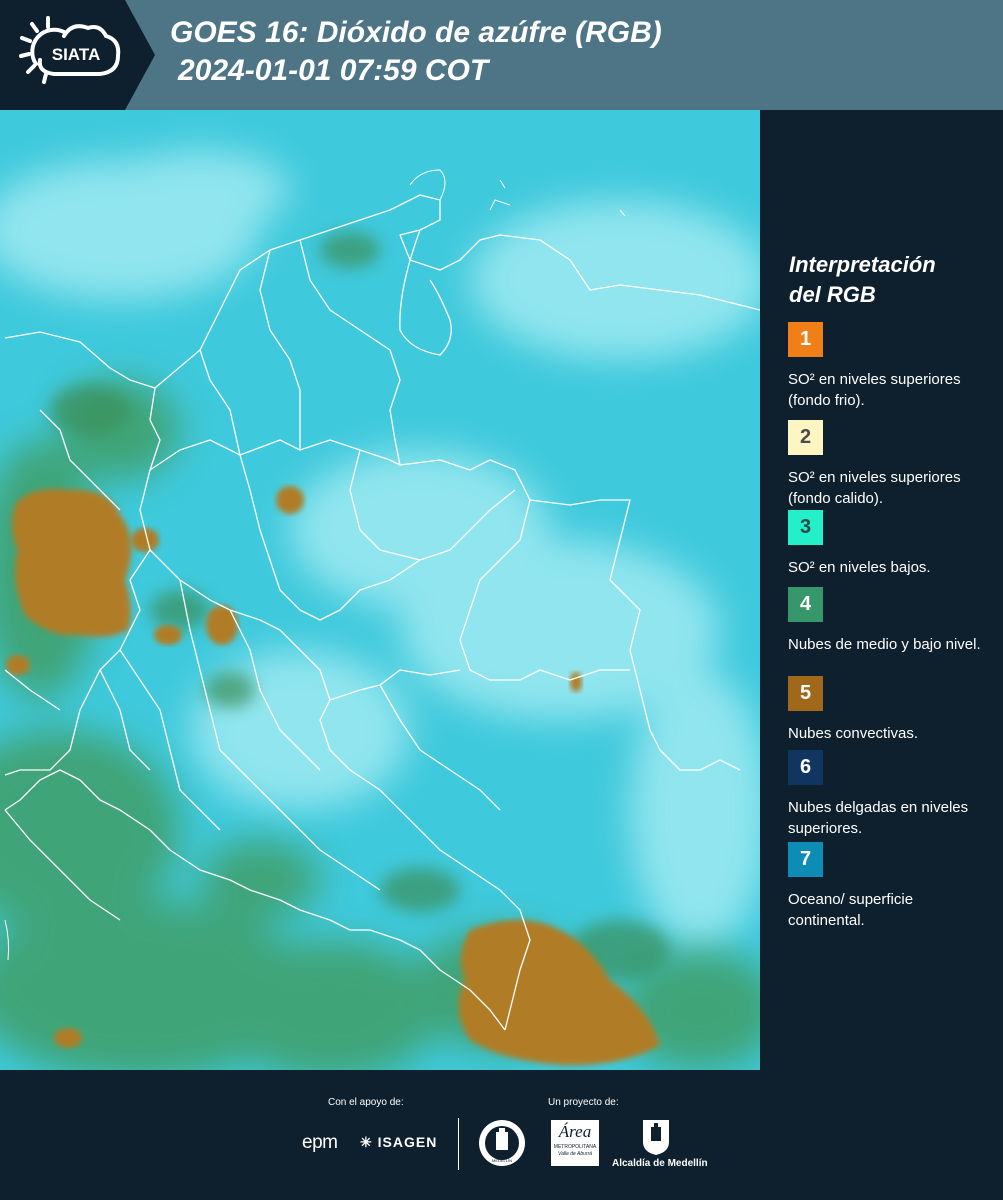  What do you see at coordinates (862, 264) in the screenshot?
I see `legend-title-line1: Interpretación` at bounding box center [862, 264].